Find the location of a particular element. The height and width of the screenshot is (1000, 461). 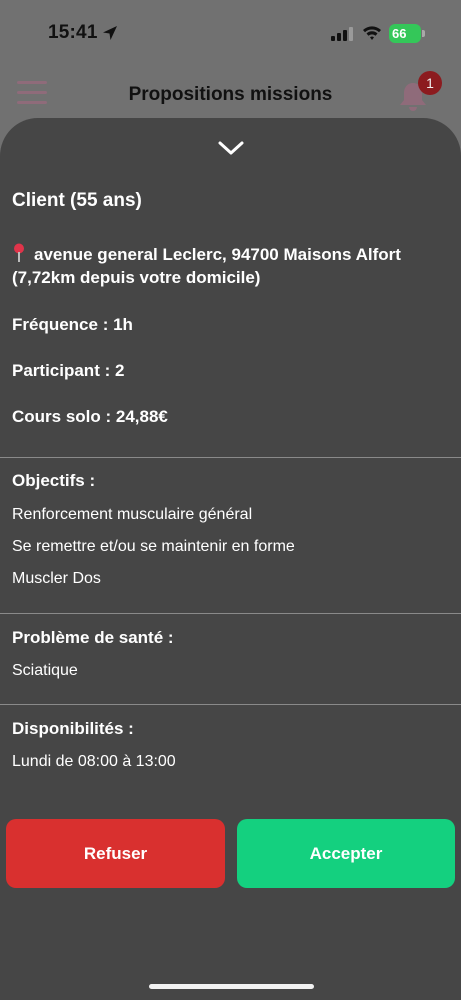

page-title: Propositions missions is located at coordinates (230, 94).